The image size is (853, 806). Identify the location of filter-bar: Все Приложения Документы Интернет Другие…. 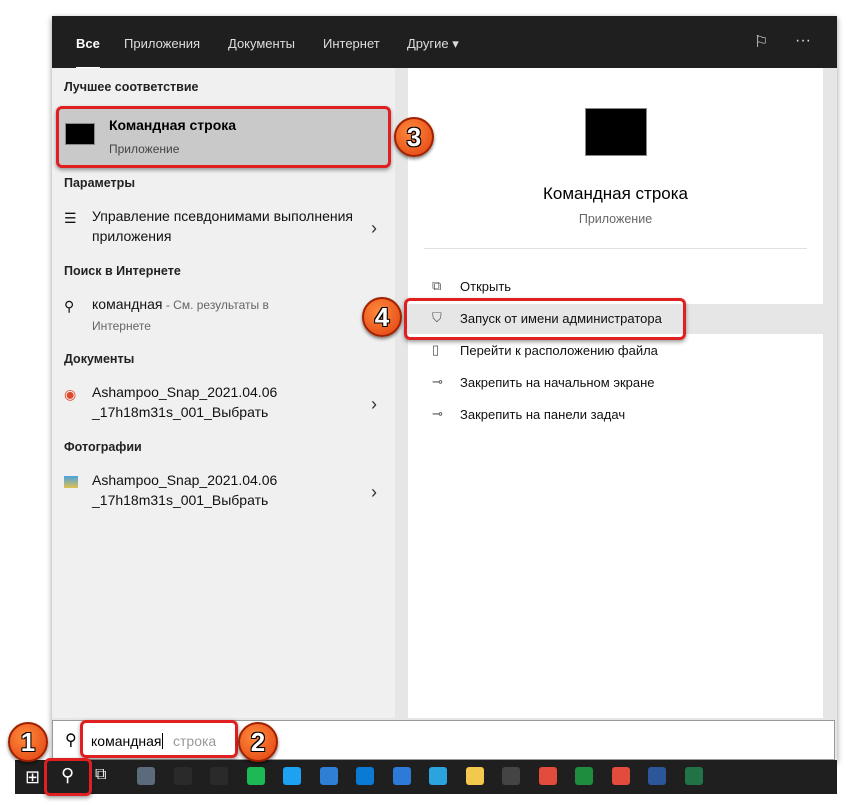
(444, 43).